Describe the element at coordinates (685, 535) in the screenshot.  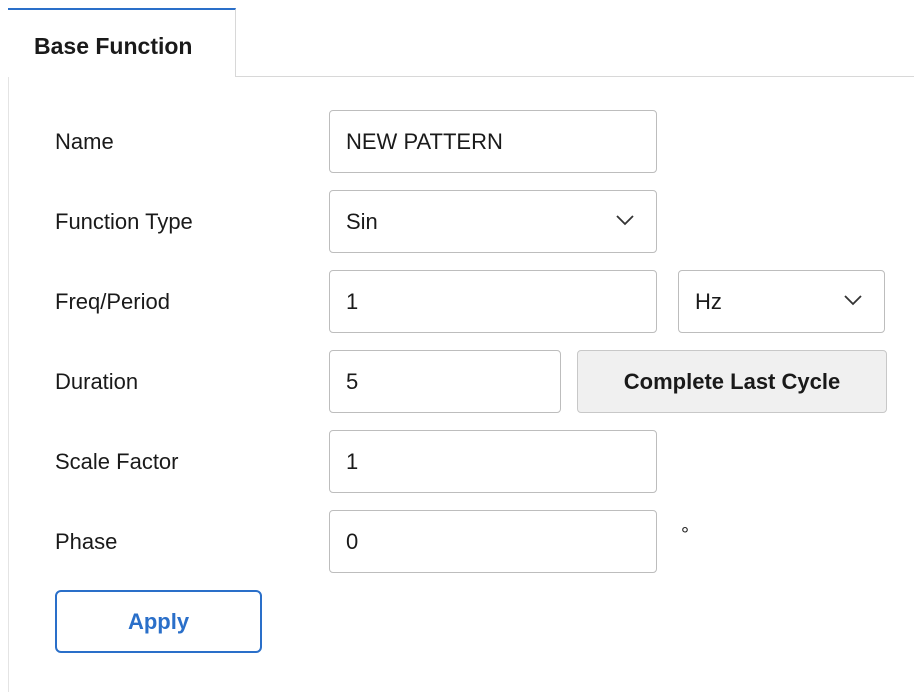
I see `phase-unit-degree: °` at that location.